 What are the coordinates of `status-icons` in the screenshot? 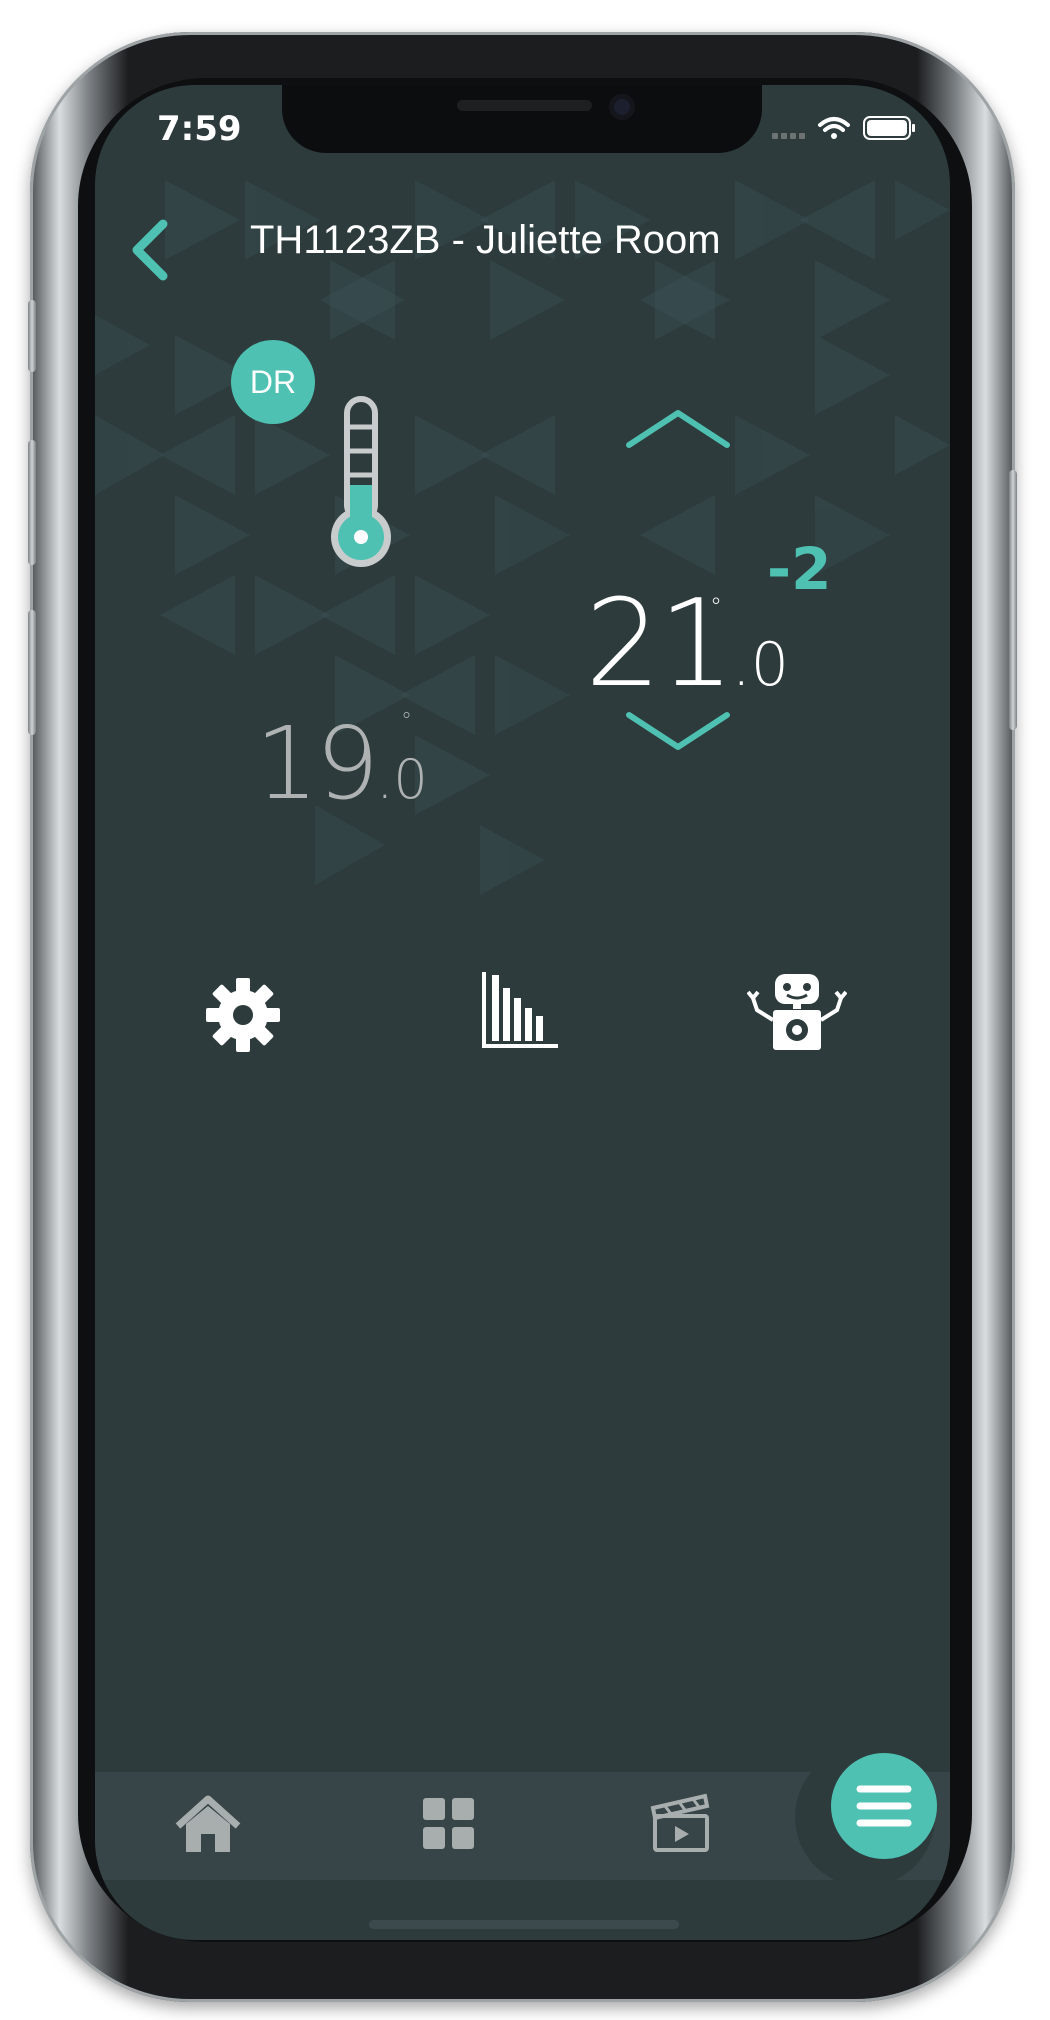 It's located at (843, 128).